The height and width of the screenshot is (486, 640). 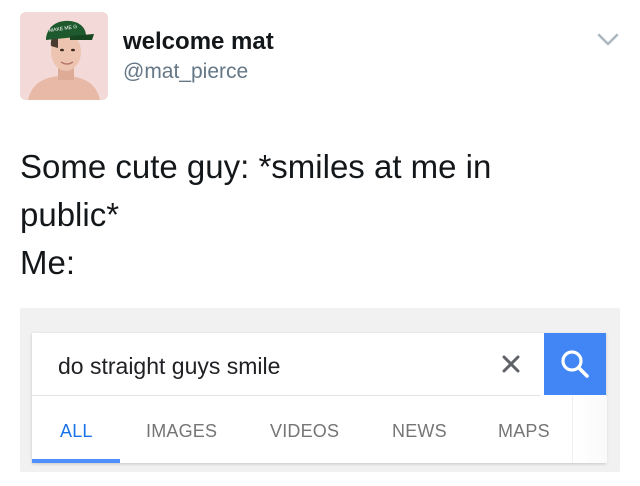 What do you see at coordinates (511, 364) in the screenshot?
I see `close-icon` at bounding box center [511, 364].